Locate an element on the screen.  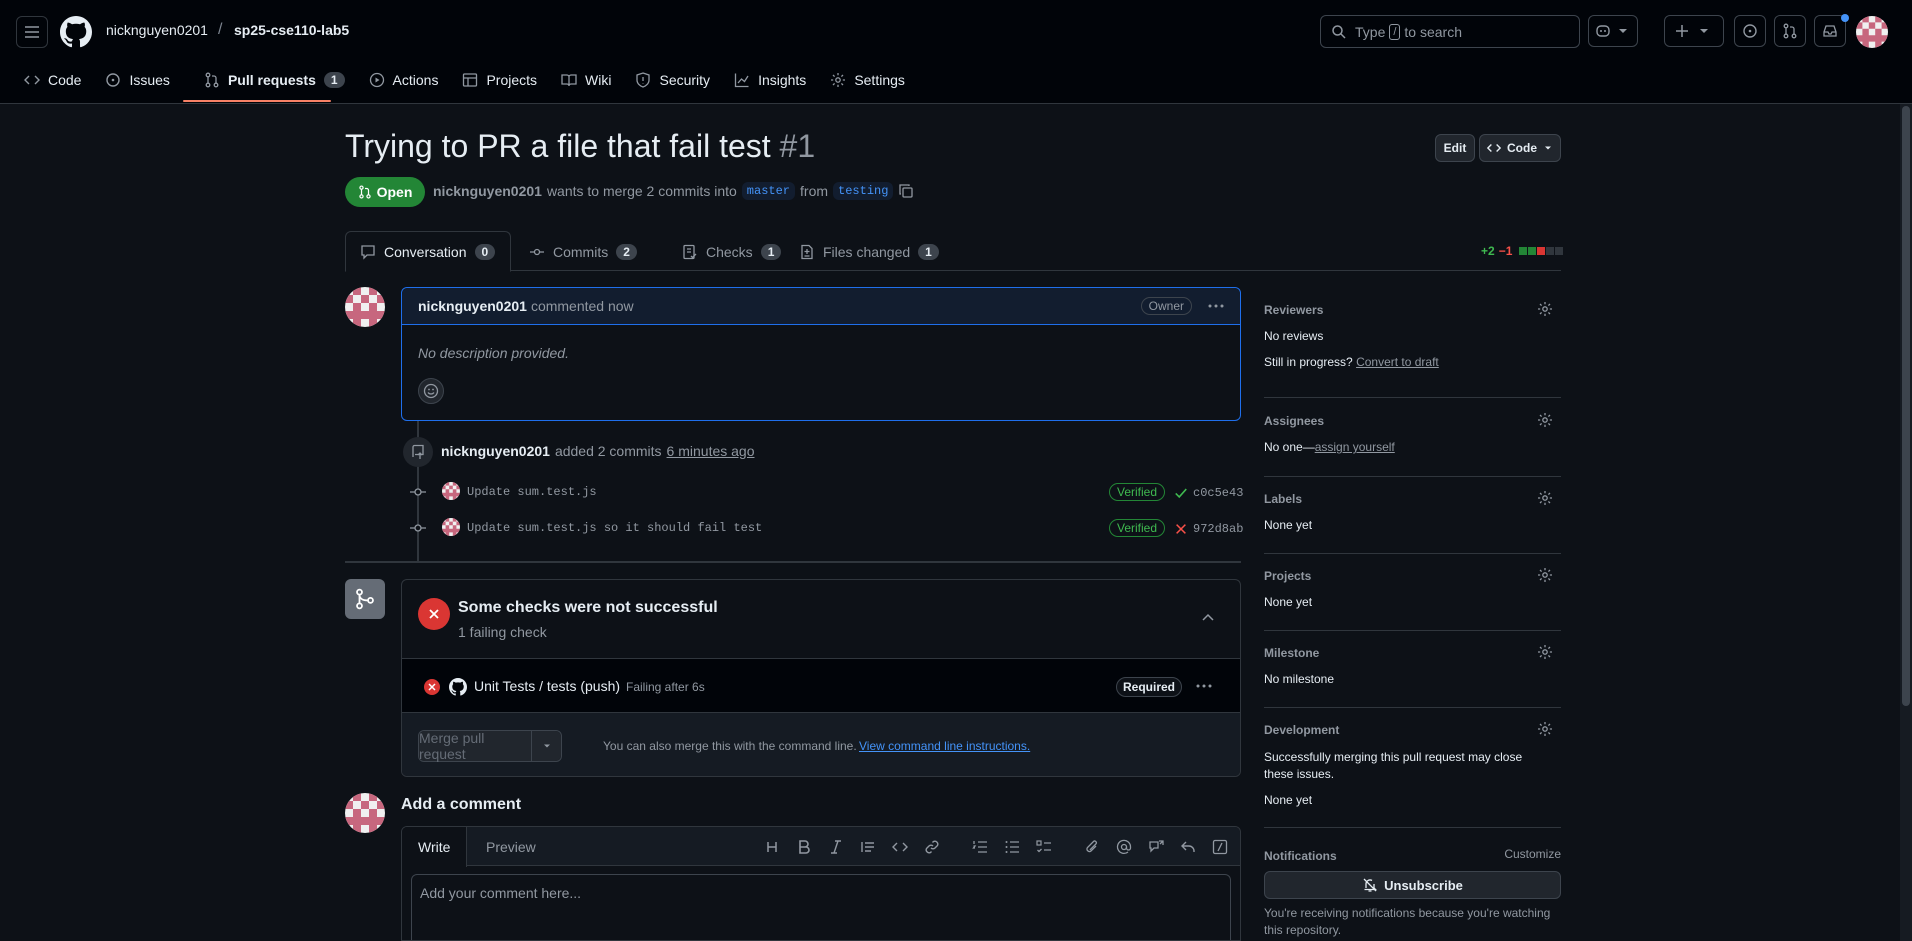
inbox-icon is located at coordinates (1830, 31).